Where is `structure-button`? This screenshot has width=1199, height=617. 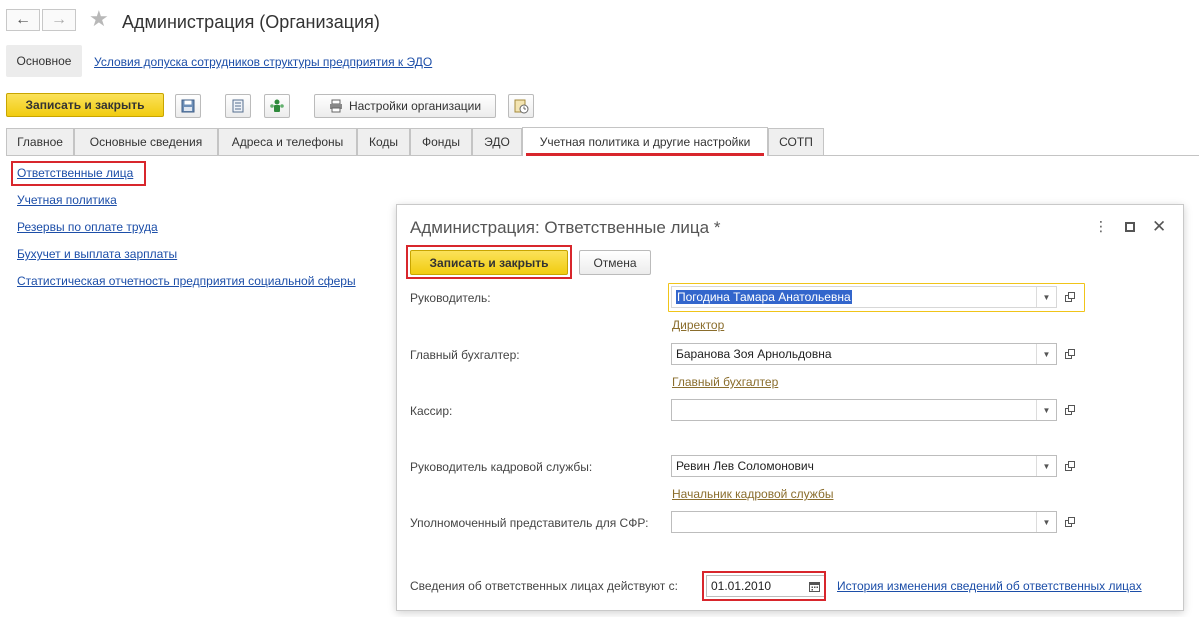 structure-button is located at coordinates (277, 106).